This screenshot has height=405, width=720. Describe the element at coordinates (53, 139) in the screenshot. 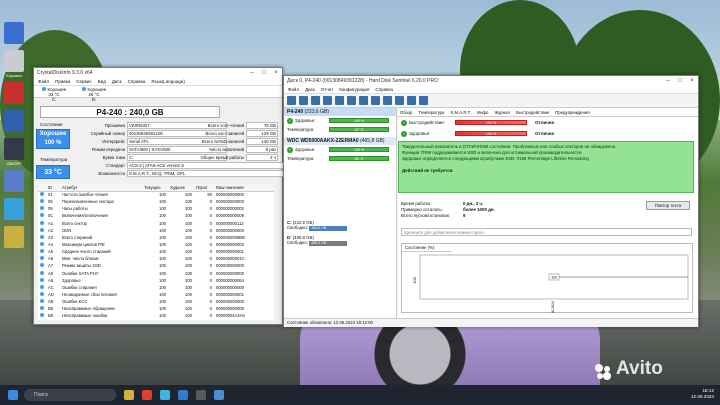

I see `health-status-box: Хорошее 100 %` at that location.